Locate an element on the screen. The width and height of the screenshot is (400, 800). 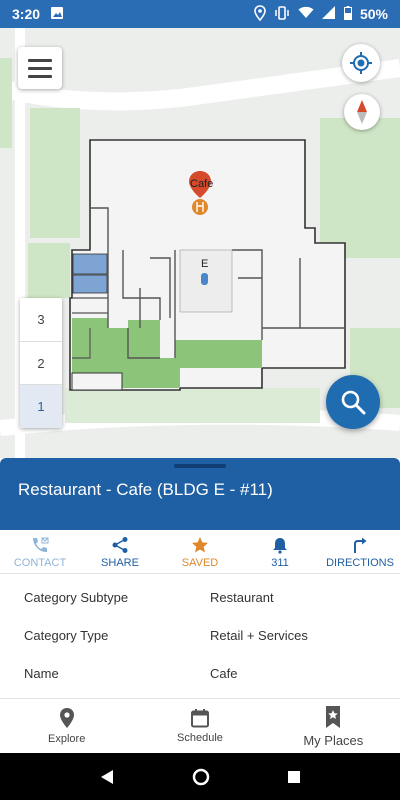
crosshair-icon is located at coordinates (361, 63).